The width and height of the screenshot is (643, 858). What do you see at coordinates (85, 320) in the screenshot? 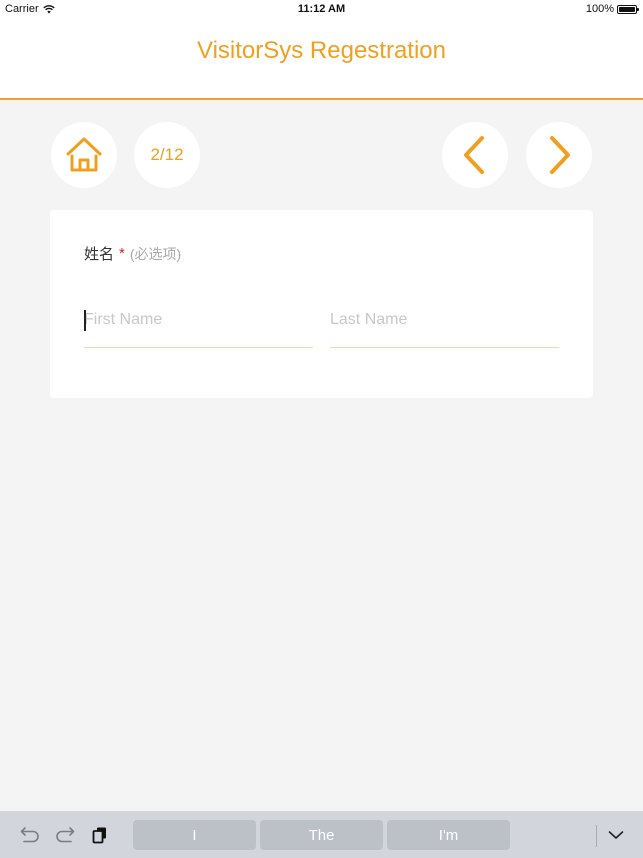
I see `text-cursor` at bounding box center [85, 320].